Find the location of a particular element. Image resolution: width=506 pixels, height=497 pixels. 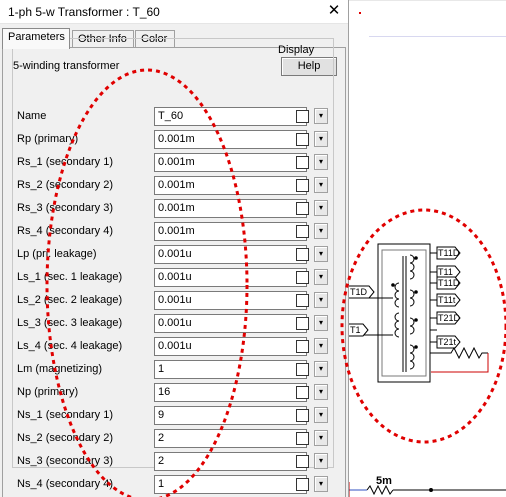

parameter-row: Np (primary) 16 ▾ is located at coordinates (176, 393).